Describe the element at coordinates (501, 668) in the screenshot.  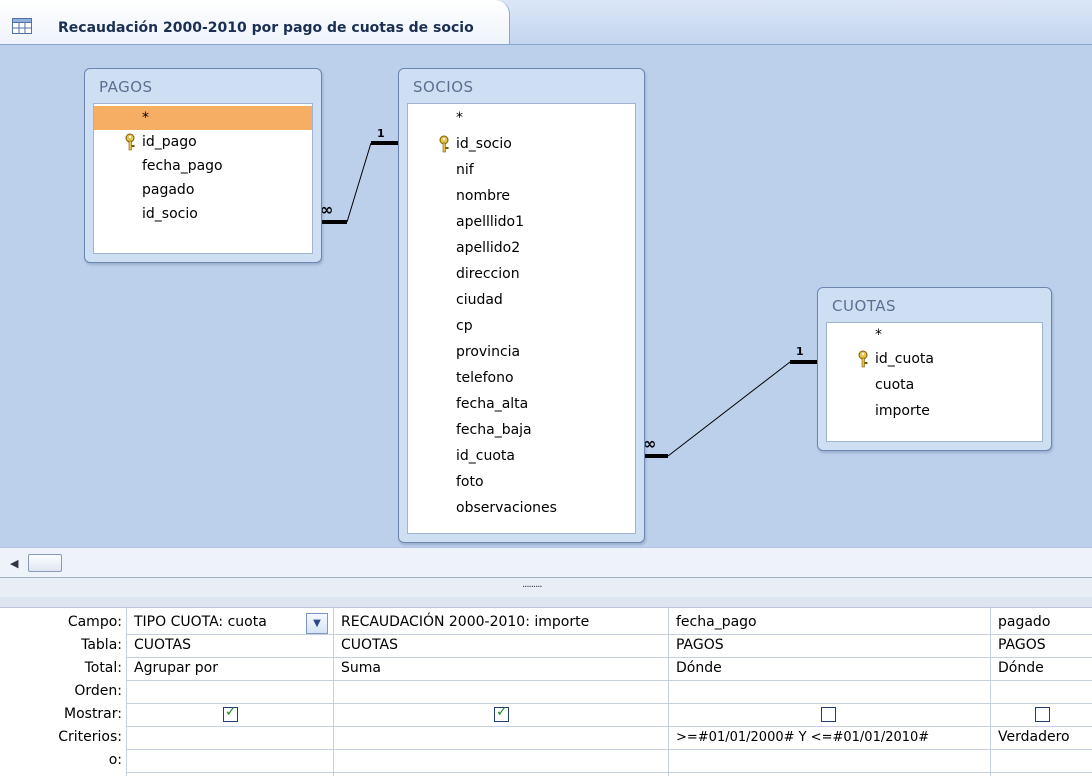
I see `grid-total-2: Suma` at that location.